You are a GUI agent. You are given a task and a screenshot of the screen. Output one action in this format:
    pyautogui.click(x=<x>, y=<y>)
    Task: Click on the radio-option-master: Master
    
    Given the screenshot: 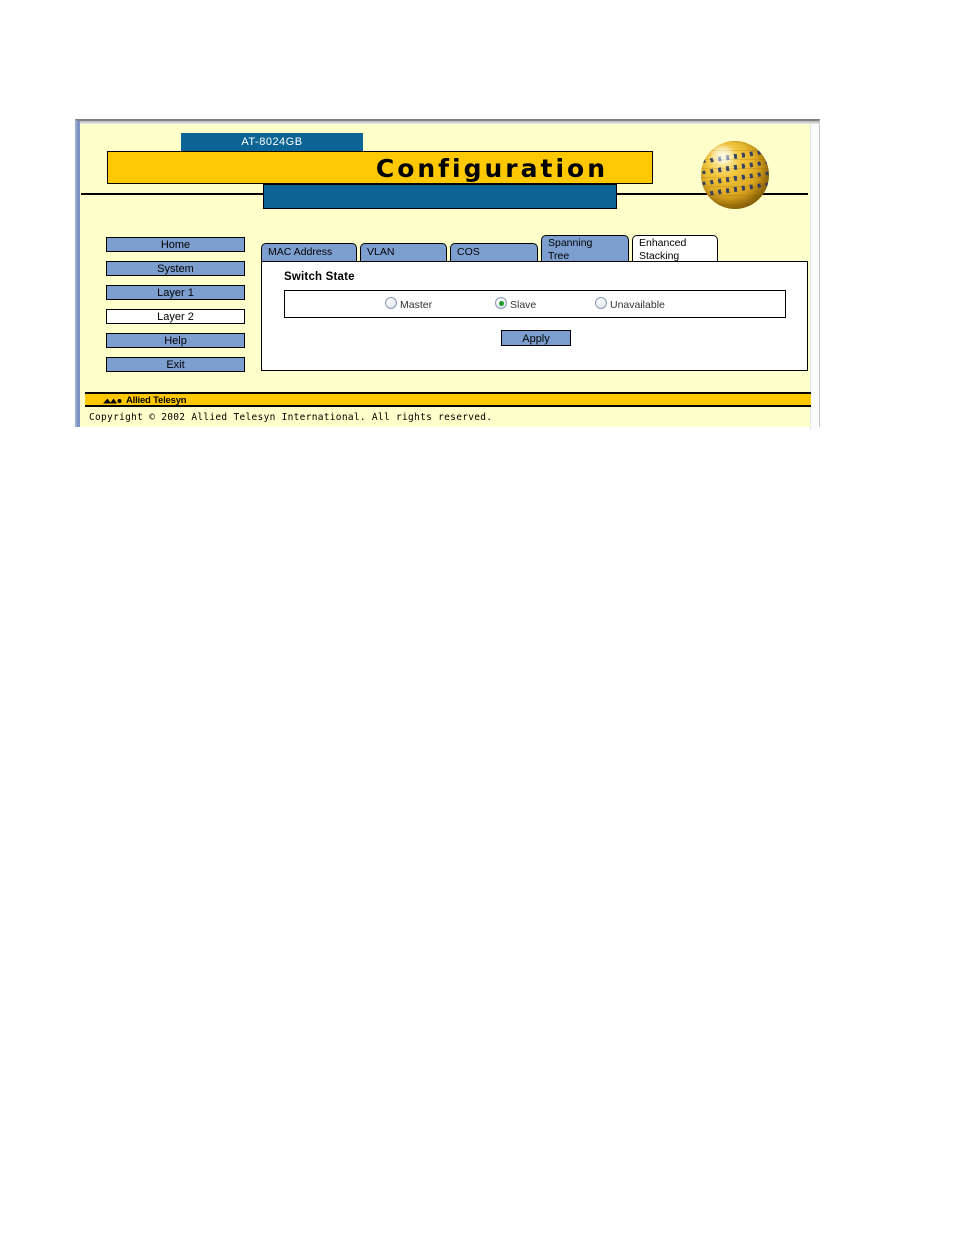 What is the action you would take?
    pyautogui.click(x=408, y=304)
    